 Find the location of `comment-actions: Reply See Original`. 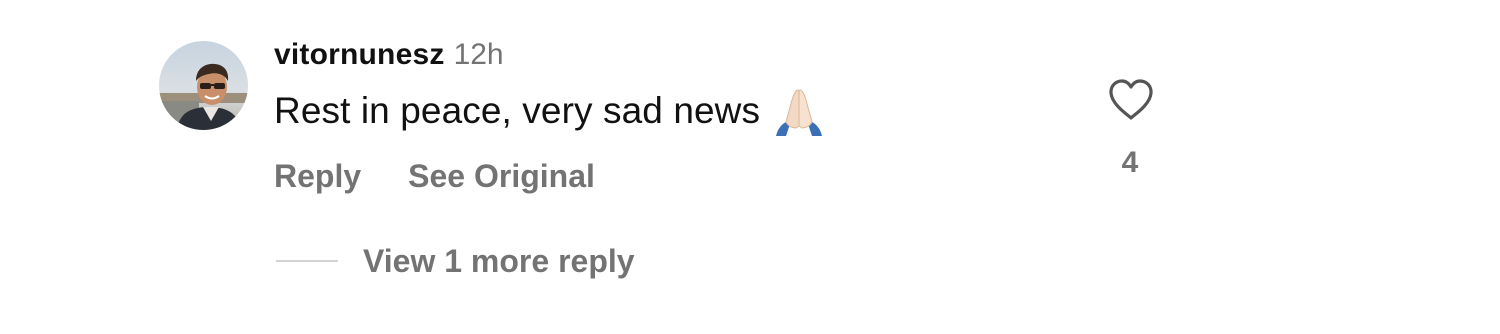

comment-actions: Reply See Original is located at coordinates (434, 176).